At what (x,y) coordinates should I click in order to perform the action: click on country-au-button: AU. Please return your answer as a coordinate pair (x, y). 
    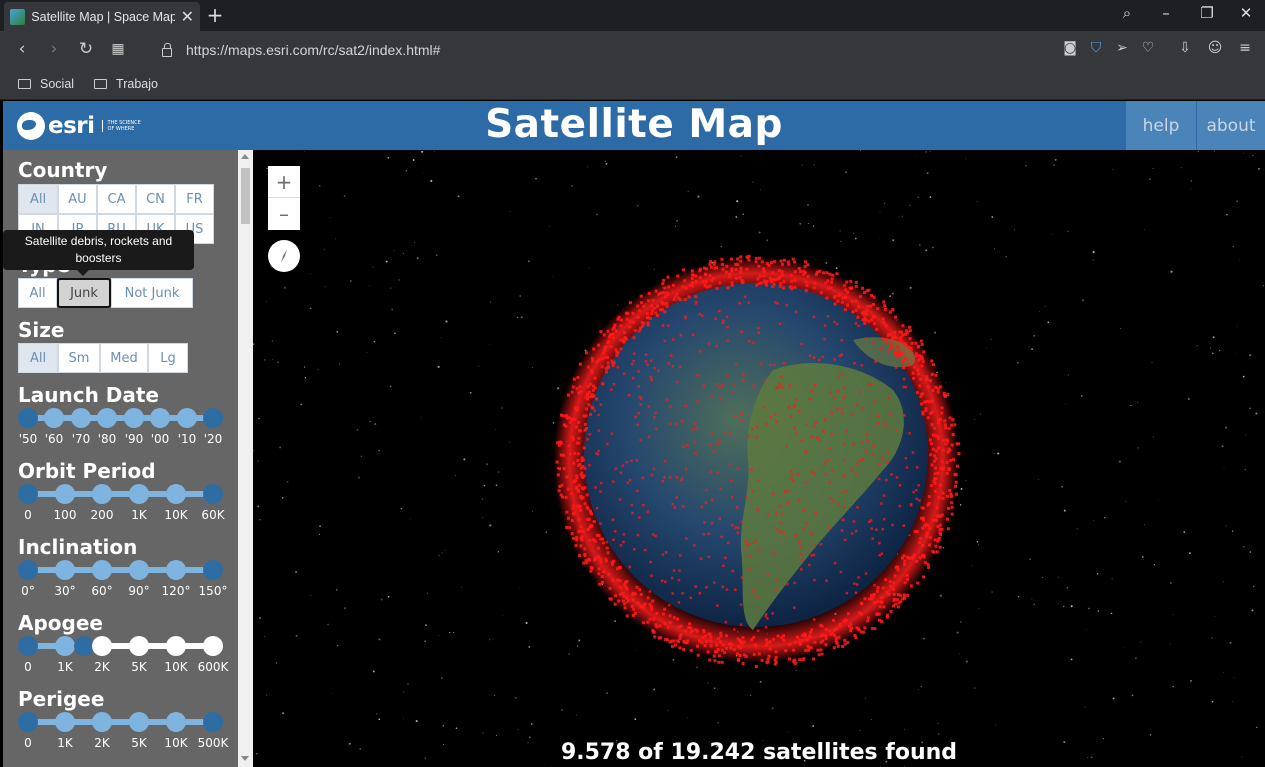
    Looking at the image, I should click on (77, 199).